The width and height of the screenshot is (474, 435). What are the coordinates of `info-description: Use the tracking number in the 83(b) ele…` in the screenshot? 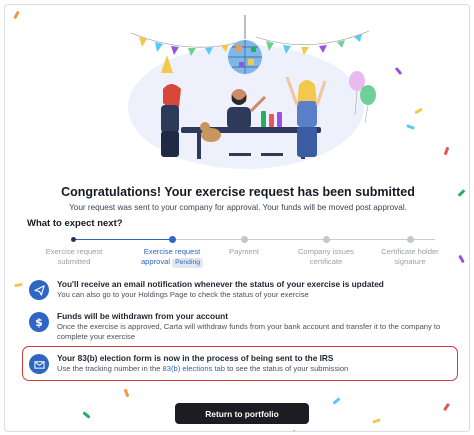 It's located at (203, 368).